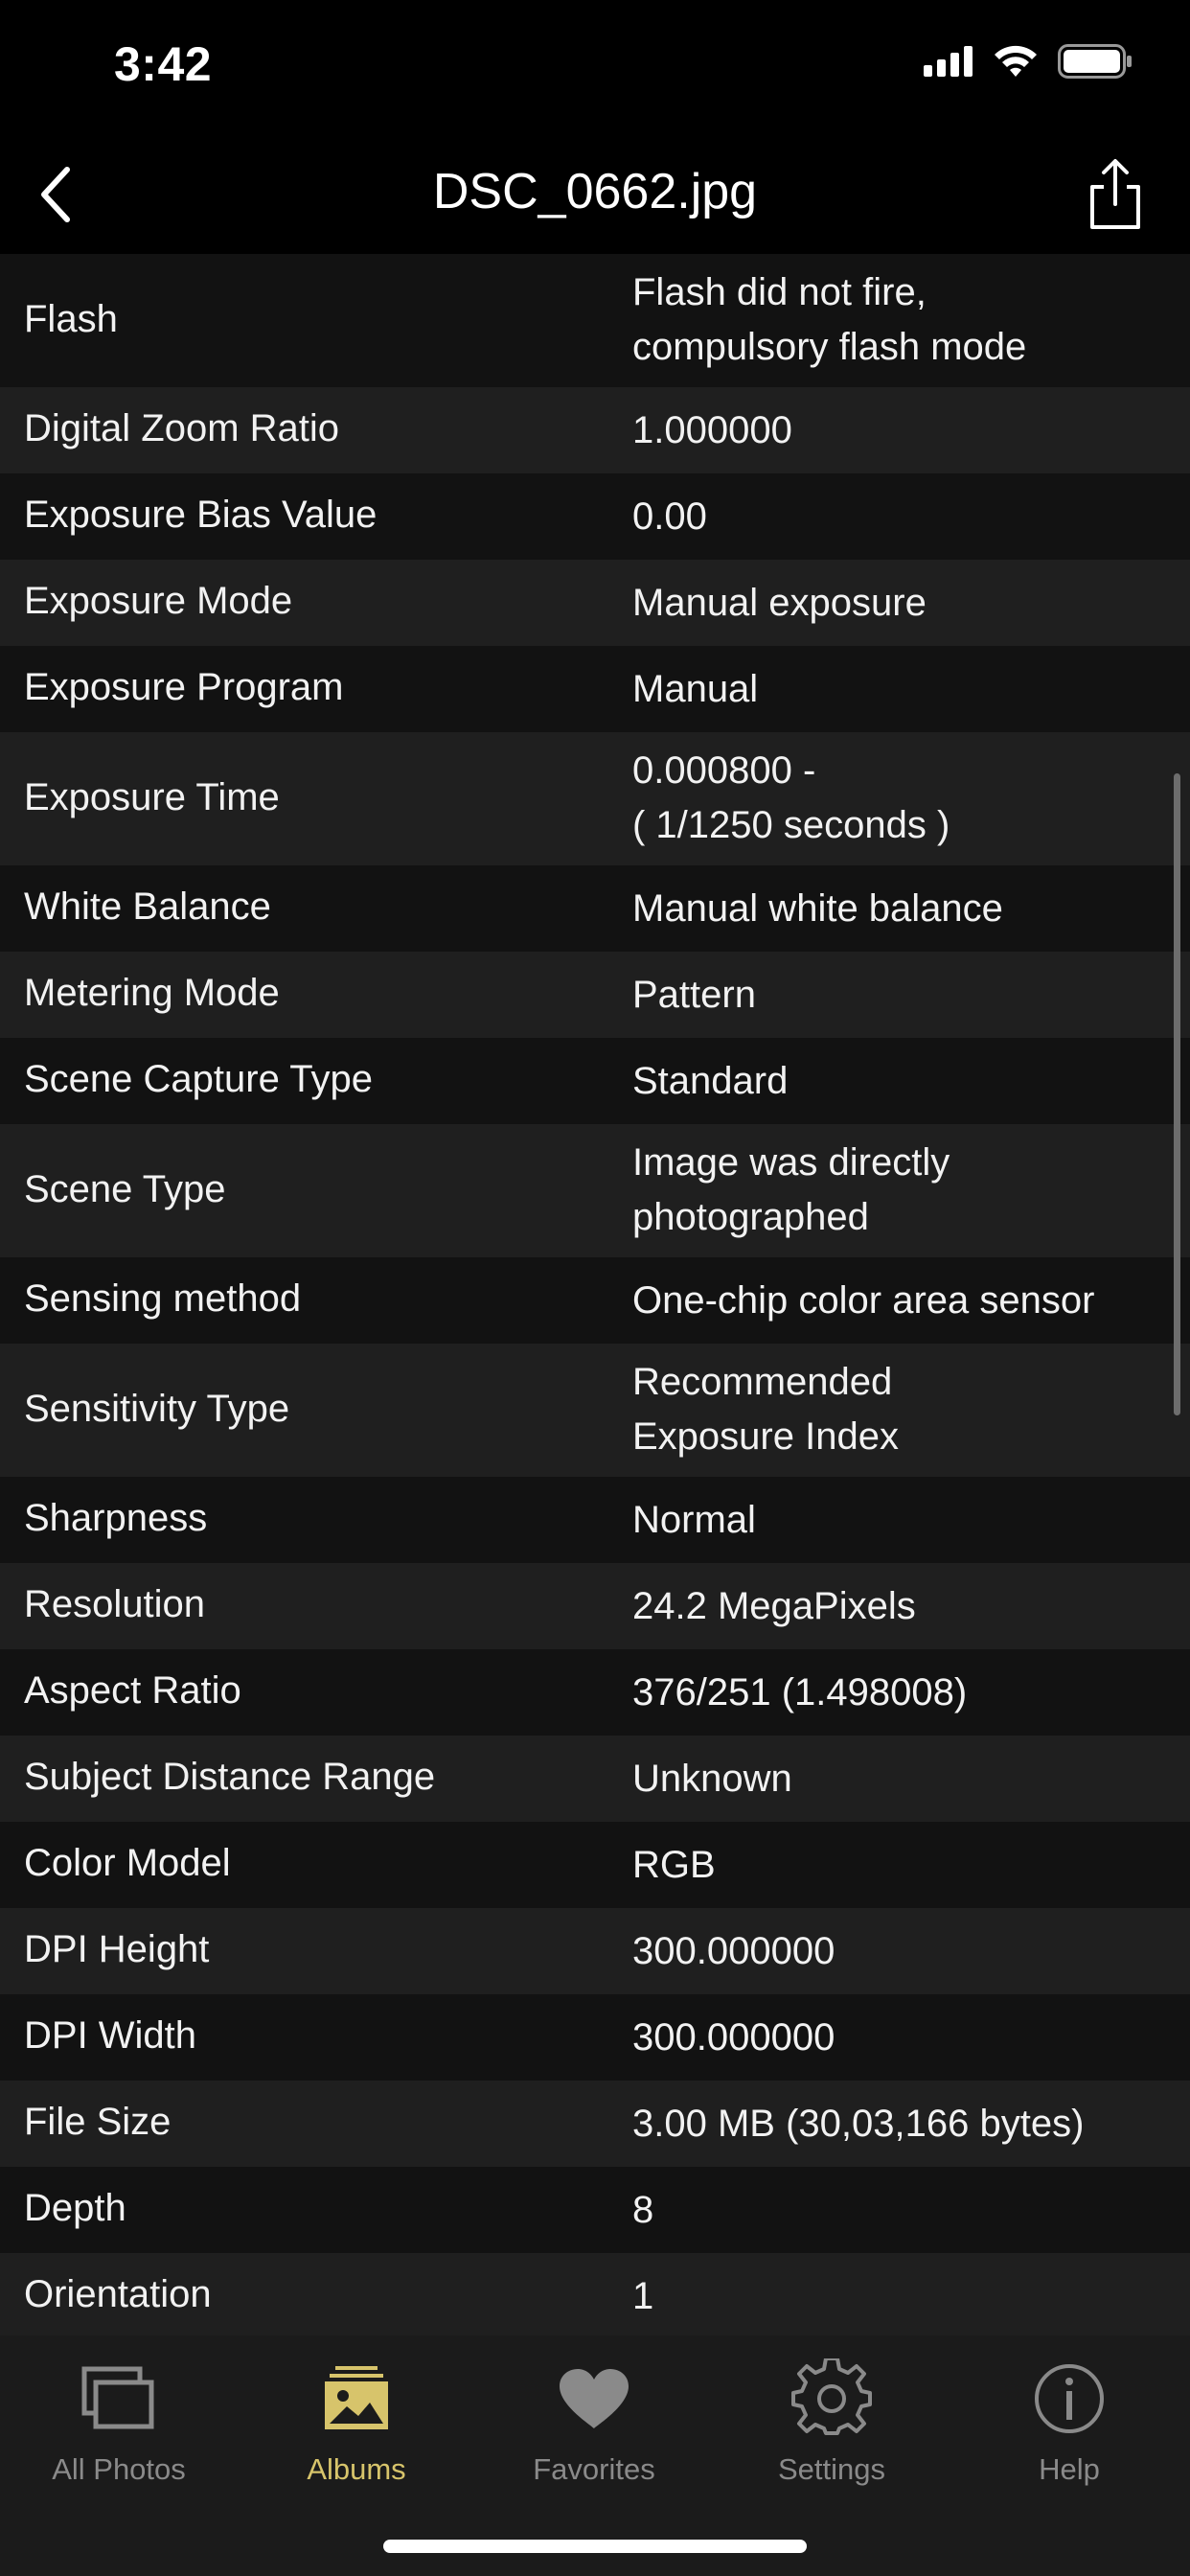 This screenshot has width=1190, height=2576. What do you see at coordinates (696, 689) in the screenshot?
I see `row-value: Manual` at bounding box center [696, 689].